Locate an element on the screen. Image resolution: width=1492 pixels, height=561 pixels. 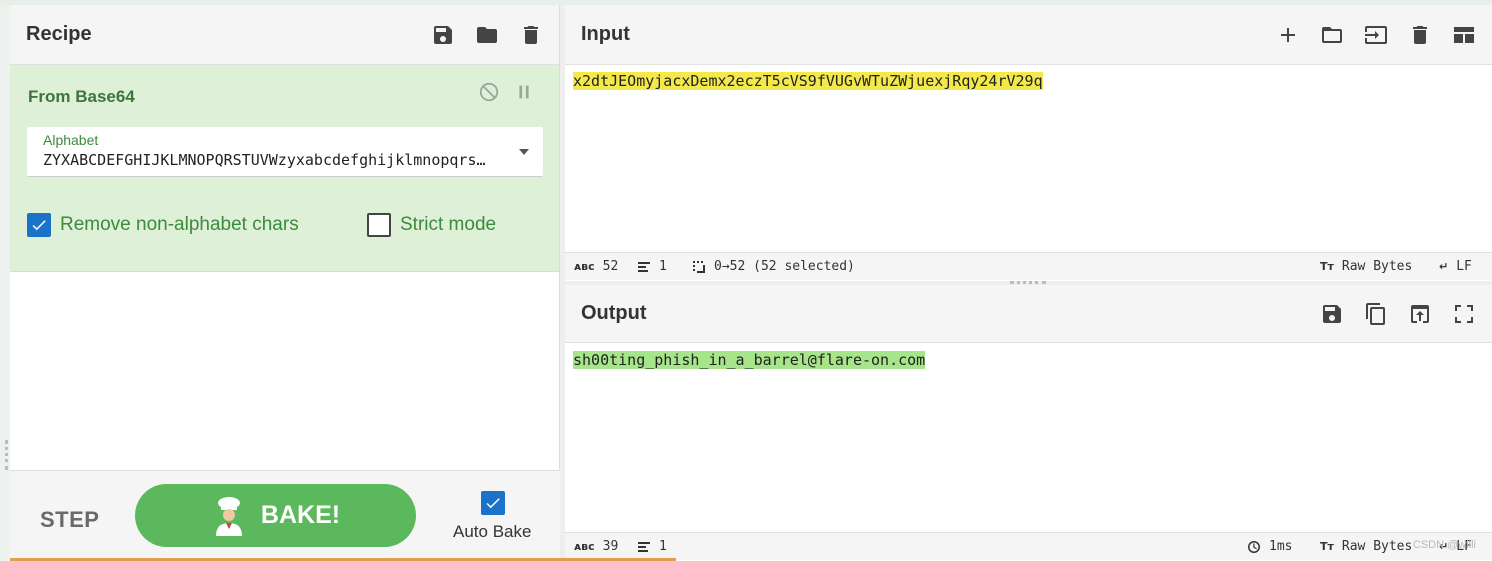
input-header-icons is located at coordinates (1376, 35).